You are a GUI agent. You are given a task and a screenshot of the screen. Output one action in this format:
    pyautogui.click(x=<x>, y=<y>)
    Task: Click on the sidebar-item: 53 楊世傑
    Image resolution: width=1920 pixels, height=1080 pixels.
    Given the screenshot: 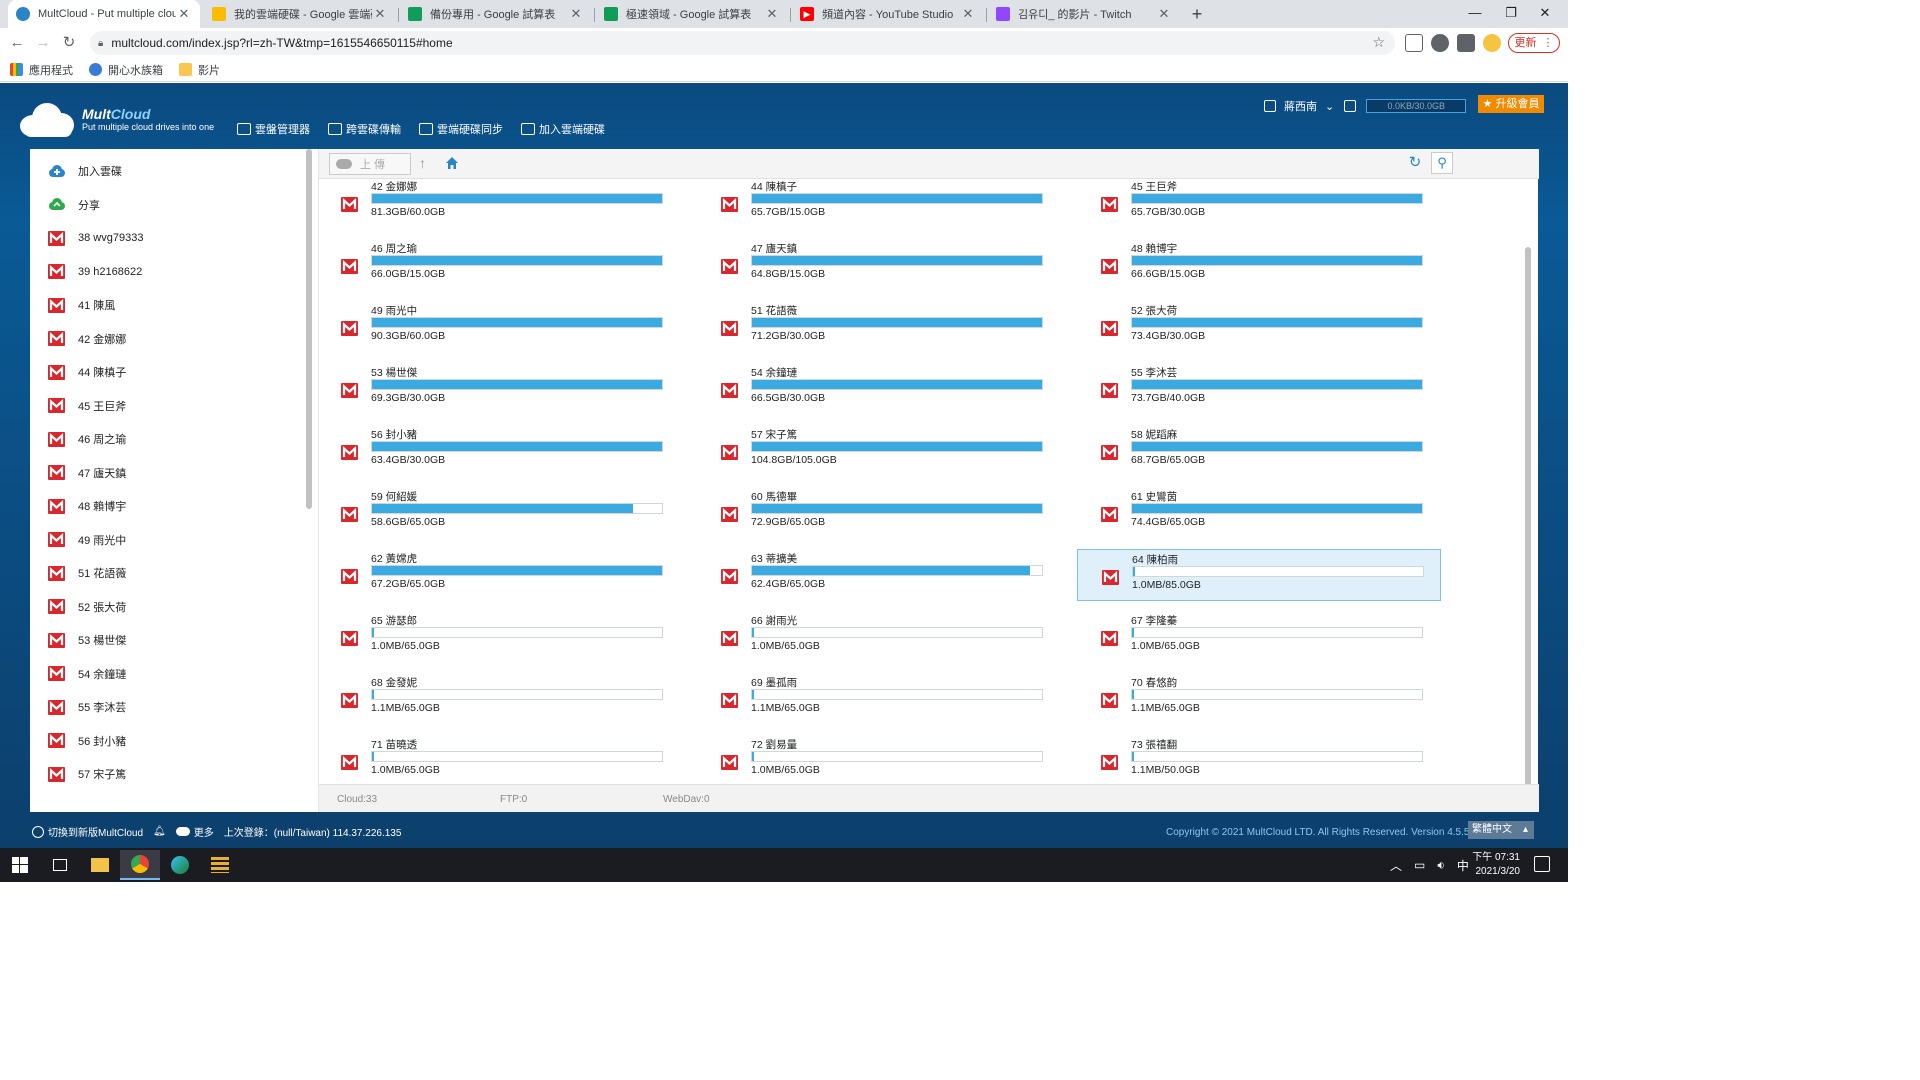 What is the action you would take?
    pyautogui.click(x=87, y=640)
    